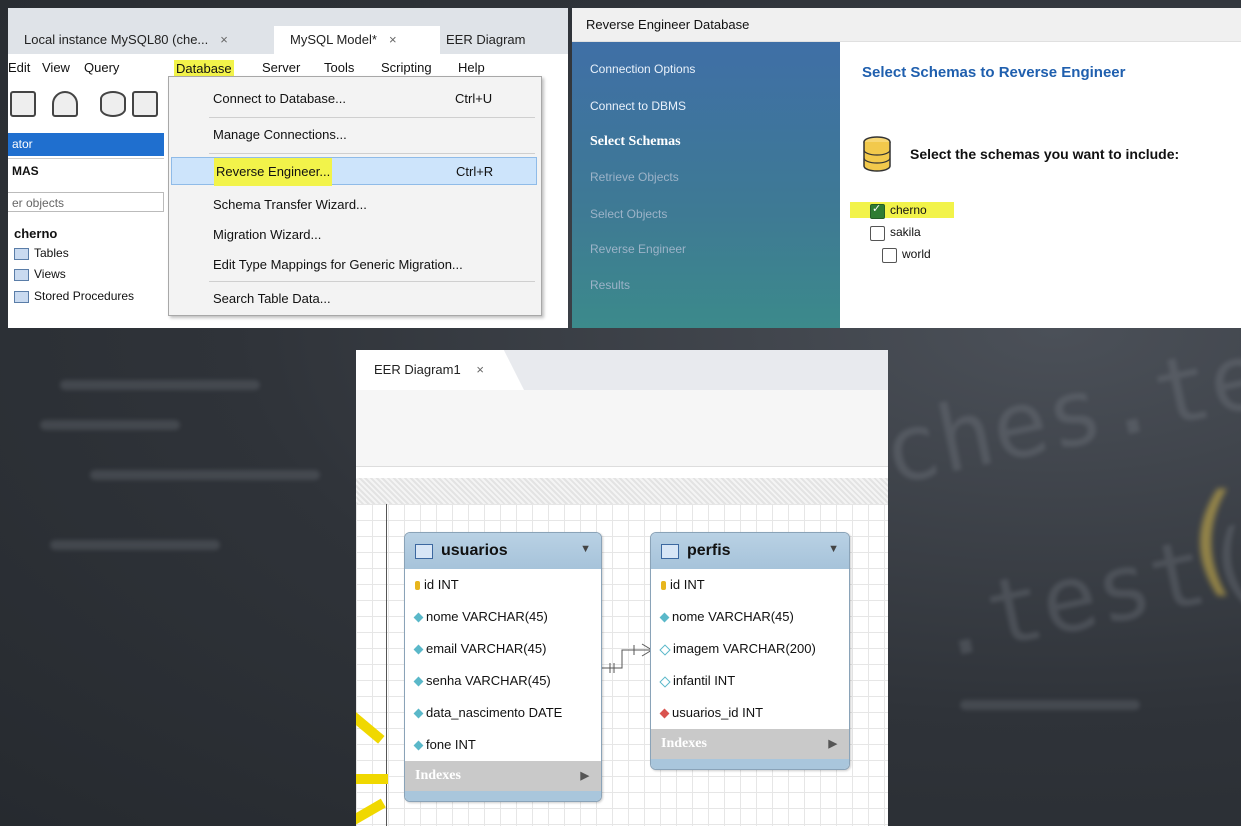 Image resolution: width=1241 pixels, height=826 pixels. Describe the element at coordinates (486, 39) in the screenshot. I see `tab-label: EER Diagram` at that location.